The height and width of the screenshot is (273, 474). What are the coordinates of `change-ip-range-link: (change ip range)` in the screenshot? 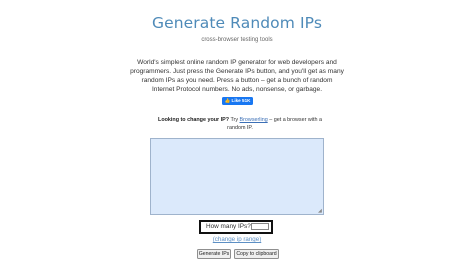 It's located at (237, 239).